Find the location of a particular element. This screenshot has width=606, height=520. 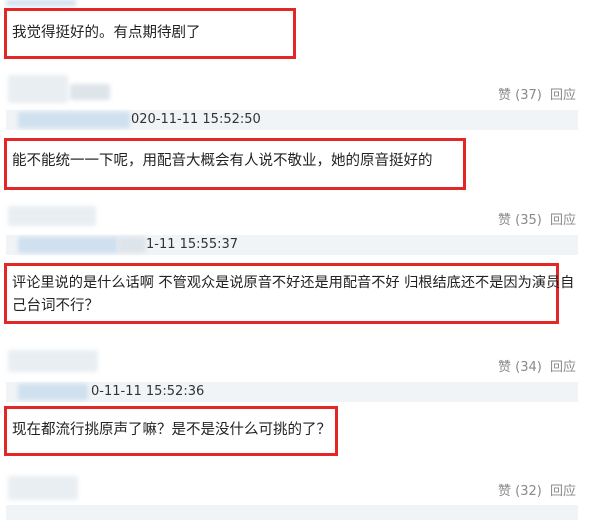

like-button: 赞 (34) is located at coordinates (520, 365).